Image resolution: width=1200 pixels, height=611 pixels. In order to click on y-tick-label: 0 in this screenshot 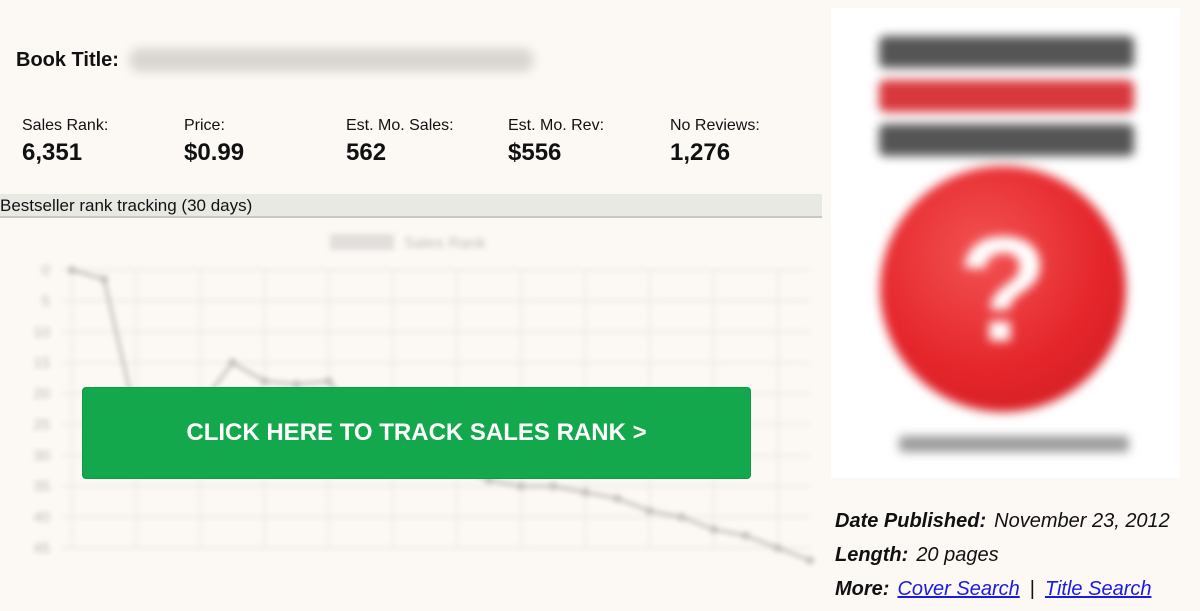, I will do `click(46, 270)`.